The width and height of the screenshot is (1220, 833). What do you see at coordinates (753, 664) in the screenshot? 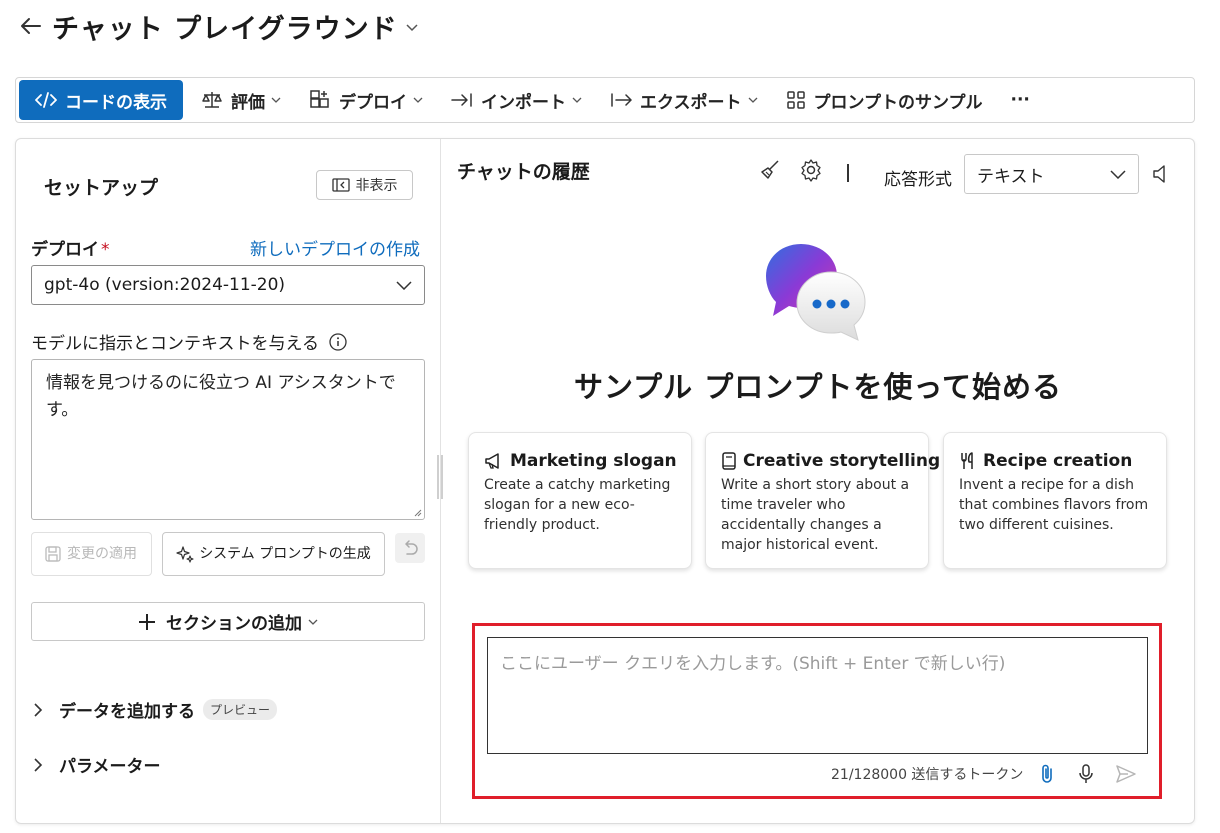
I see `user-query-placeholder: ここにユーザー クエリを入力します。(Shift + Enter で新しい行)` at bounding box center [753, 664].